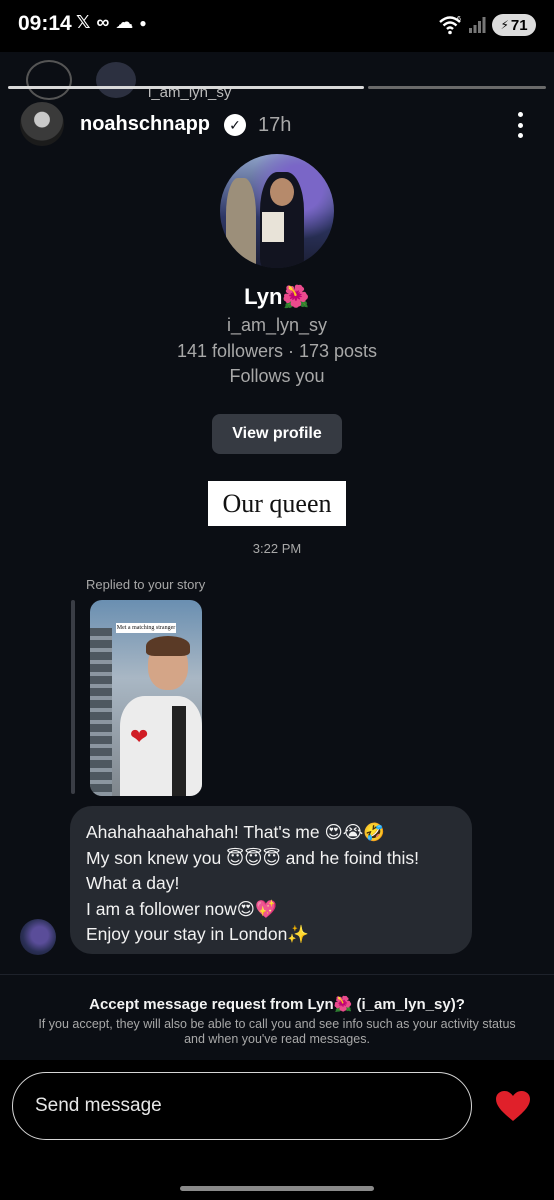  Describe the element at coordinates (38, 937) in the screenshot. I see `sender-avatar` at that location.